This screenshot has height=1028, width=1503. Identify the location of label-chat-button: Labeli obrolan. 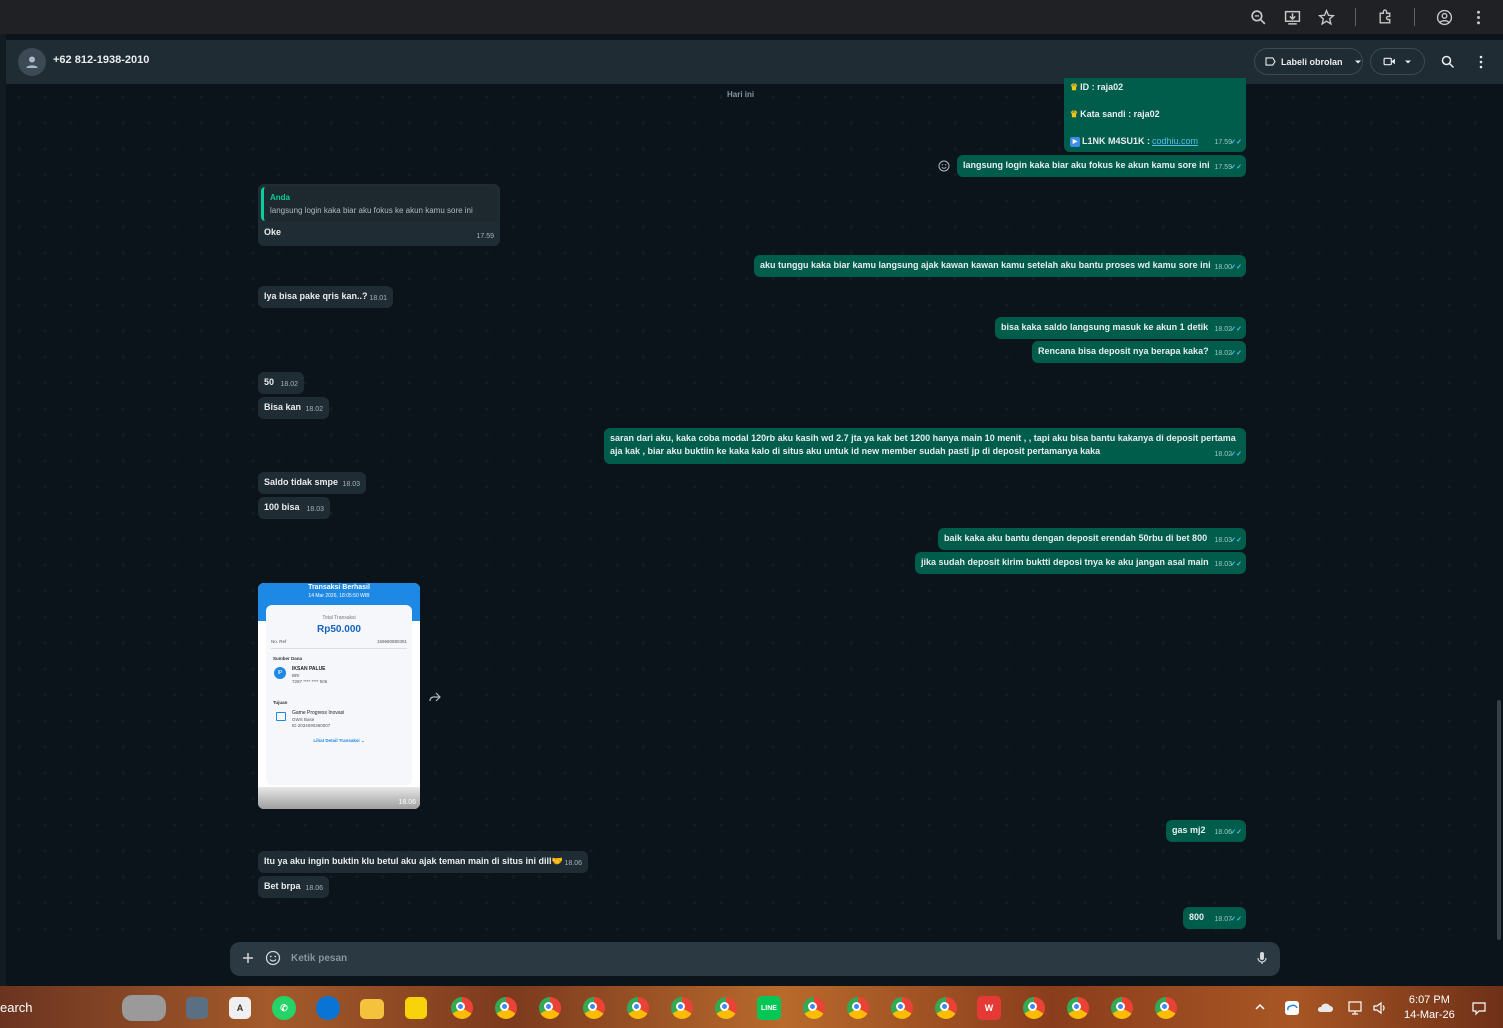
(1308, 61).